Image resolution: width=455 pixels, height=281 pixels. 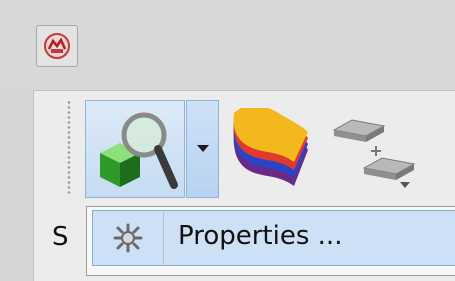 What do you see at coordinates (69, 147) in the screenshot?
I see `toolbar-grip` at bounding box center [69, 147].